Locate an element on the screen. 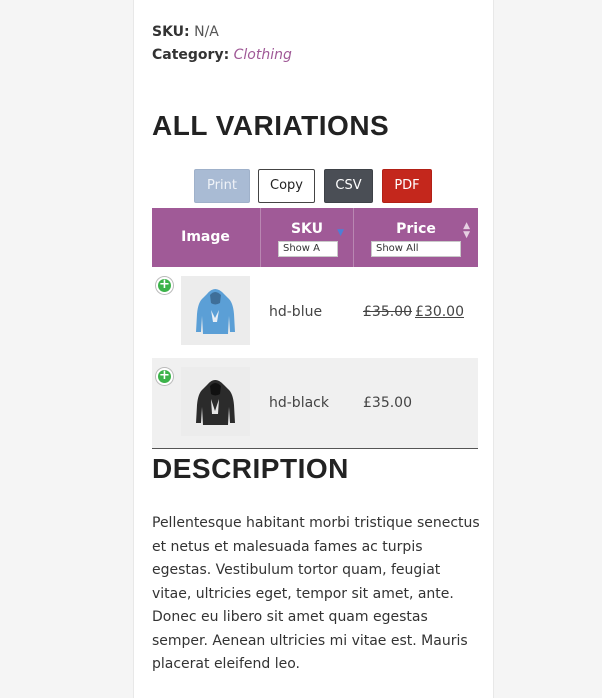 The height and width of the screenshot is (698, 602). copy-button: Copy is located at coordinates (286, 186).